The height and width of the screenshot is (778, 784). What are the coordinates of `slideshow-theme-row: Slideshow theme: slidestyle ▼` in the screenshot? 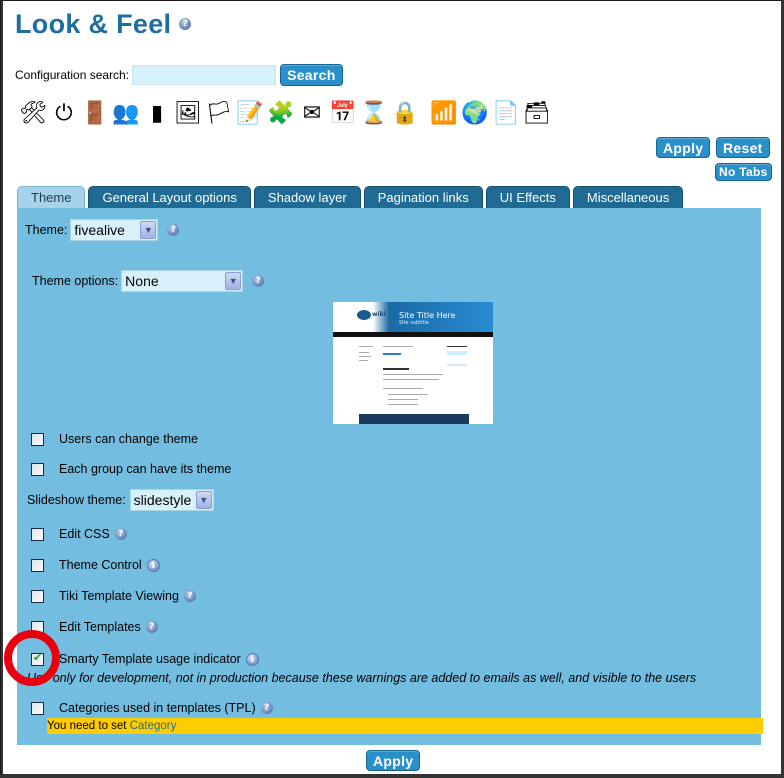 It's located at (122, 500).